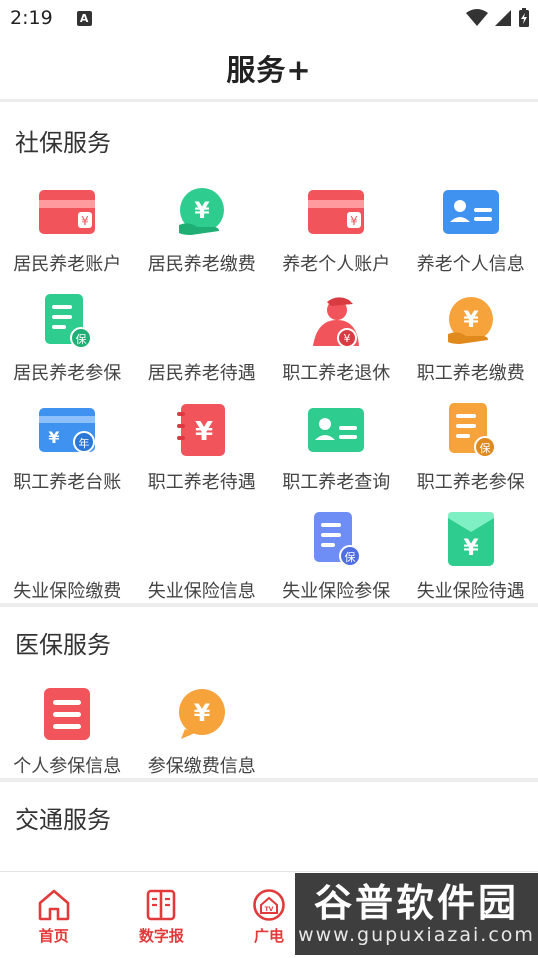 Image resolution: width=538 pixels, height=958 pixels. What do you see at coordinates (524, 17) in the screenshot?
I see `battery-icon` at bounding box center [524, 17].